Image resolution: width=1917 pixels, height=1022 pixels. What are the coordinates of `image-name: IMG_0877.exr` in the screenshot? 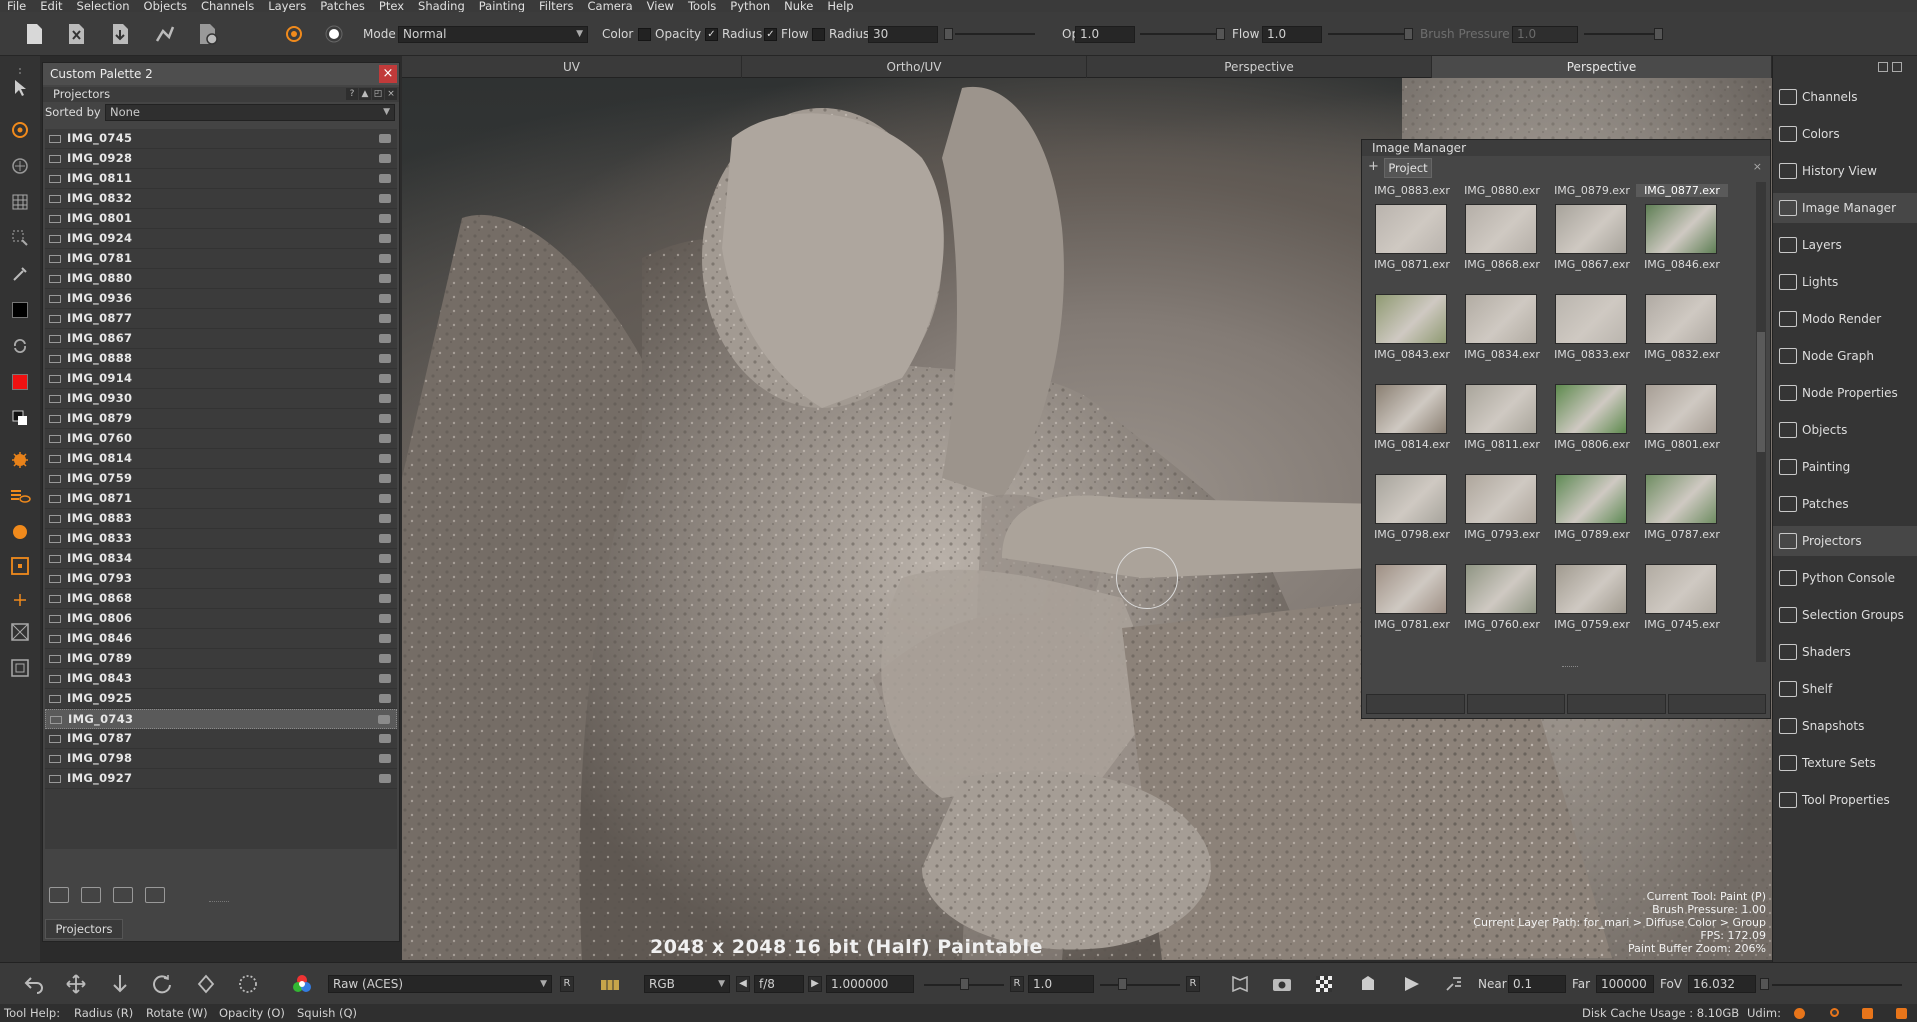 It's located at (1682, 190).